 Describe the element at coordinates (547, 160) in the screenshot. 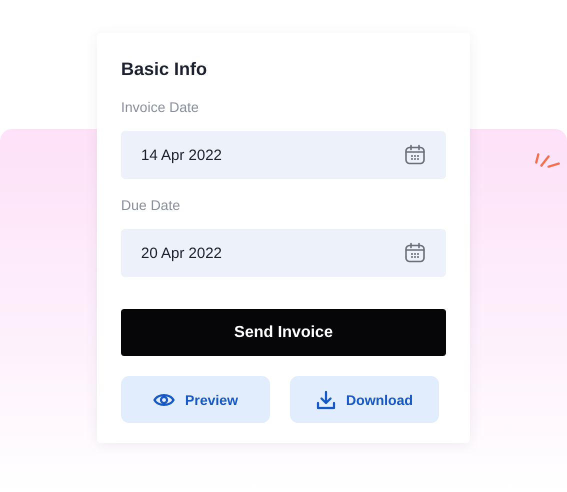

I see `spark-icon` at that location.